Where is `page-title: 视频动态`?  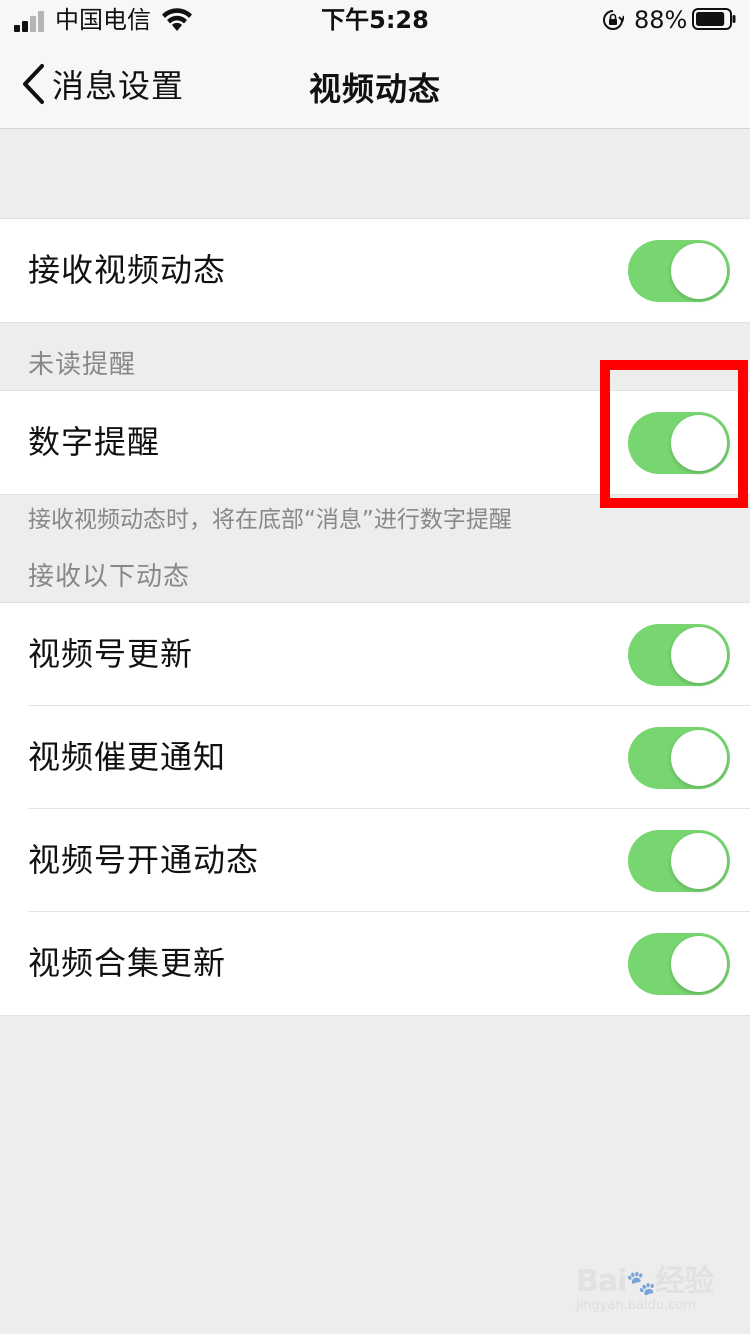 page-title: 视频动态 is located at coordinates (374, 89).